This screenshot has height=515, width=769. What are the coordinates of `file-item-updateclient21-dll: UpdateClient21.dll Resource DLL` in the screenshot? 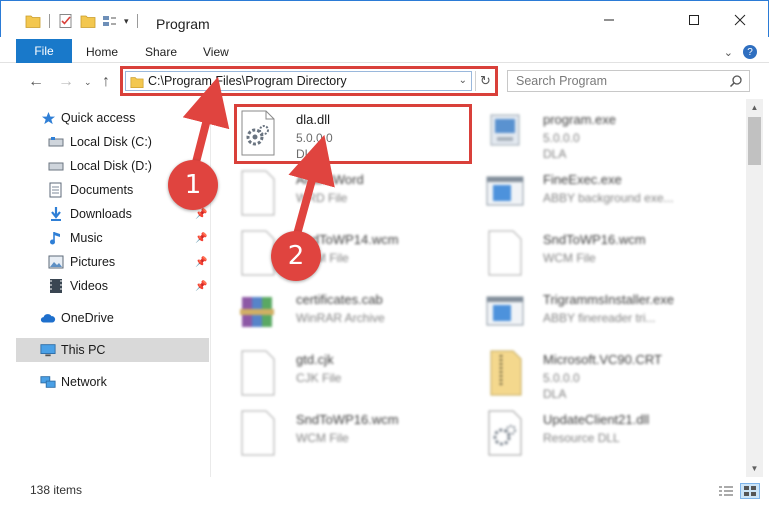 It's located at (610, 437).